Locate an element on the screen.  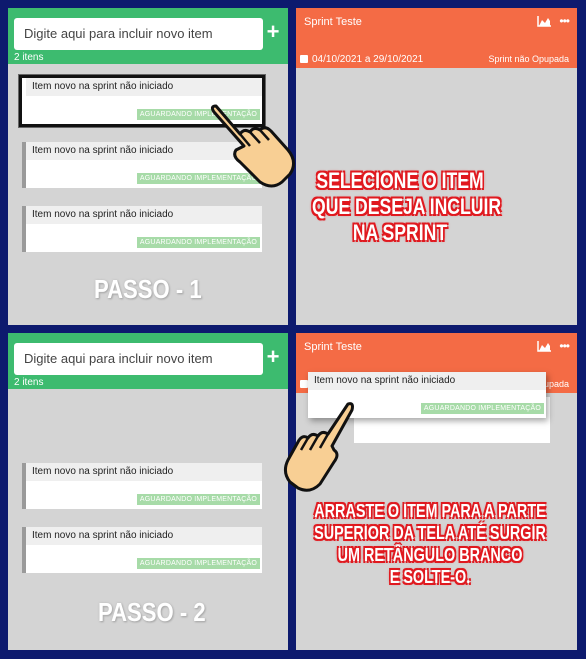
step-label: PASSO - 2 is located at coordinates (152, 612).